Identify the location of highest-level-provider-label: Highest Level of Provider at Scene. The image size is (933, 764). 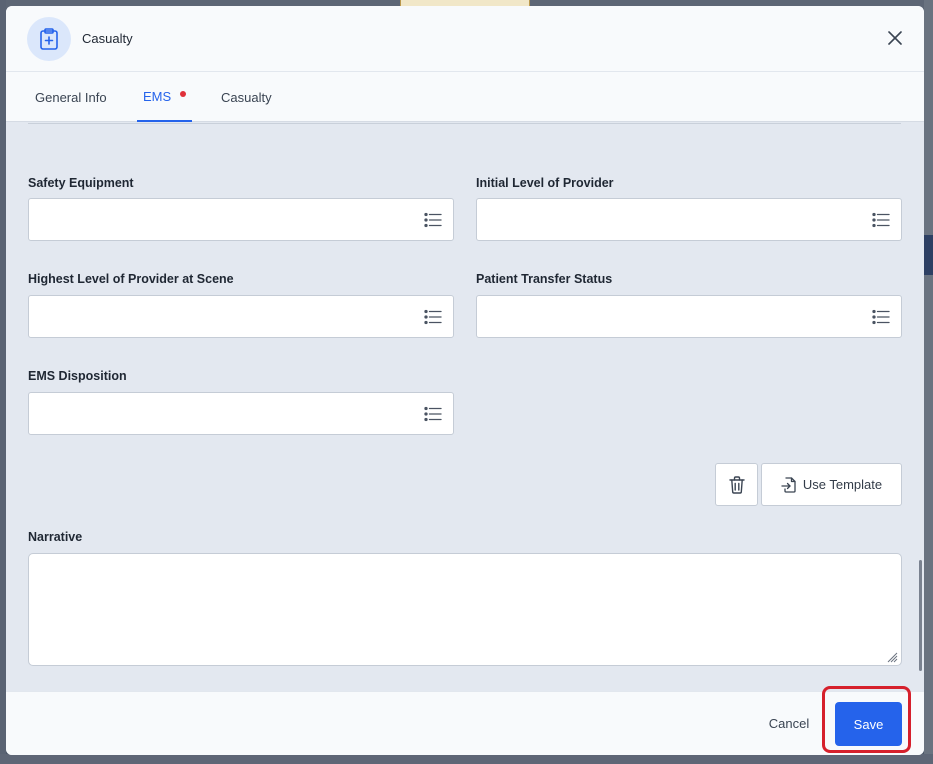
(131, 279).